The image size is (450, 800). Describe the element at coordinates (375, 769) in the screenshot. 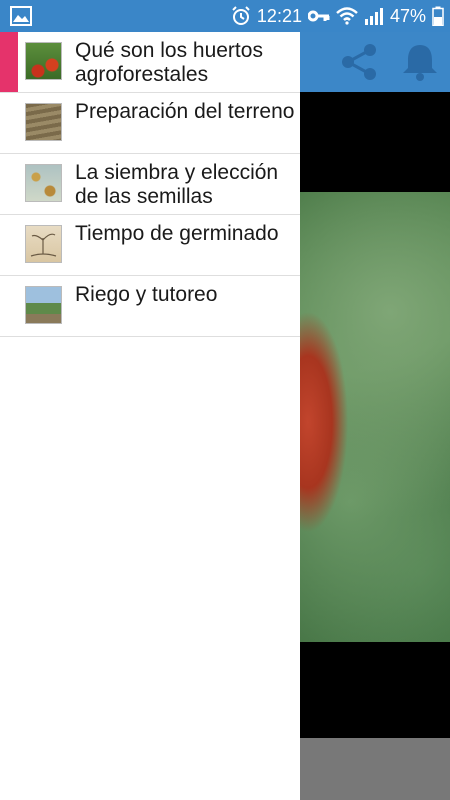

I see `bottom-panel` at that location.